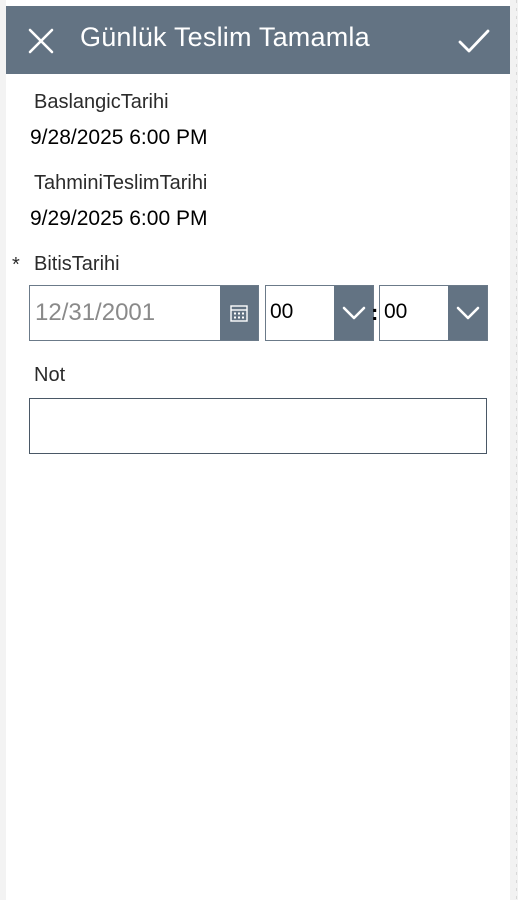 The height and width of the screenshot is (900, 518). I want to click on calendar-icon, so click(239, 313).